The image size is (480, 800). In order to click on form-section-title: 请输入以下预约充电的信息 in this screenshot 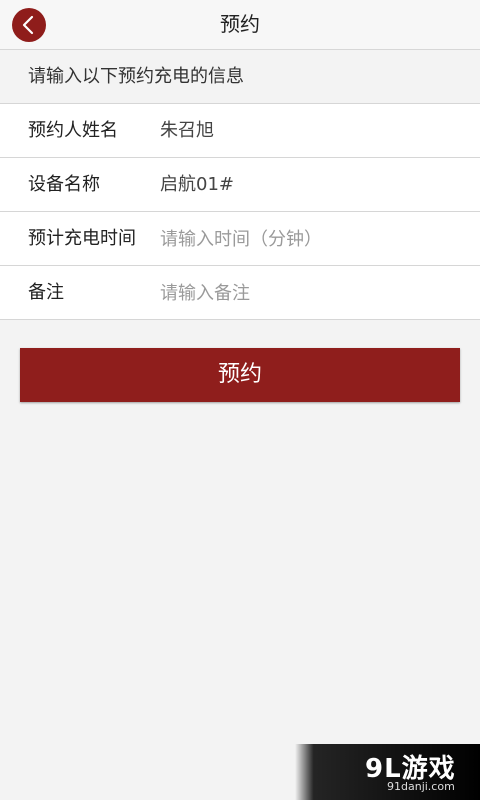, I will do `click(240, 77)`.